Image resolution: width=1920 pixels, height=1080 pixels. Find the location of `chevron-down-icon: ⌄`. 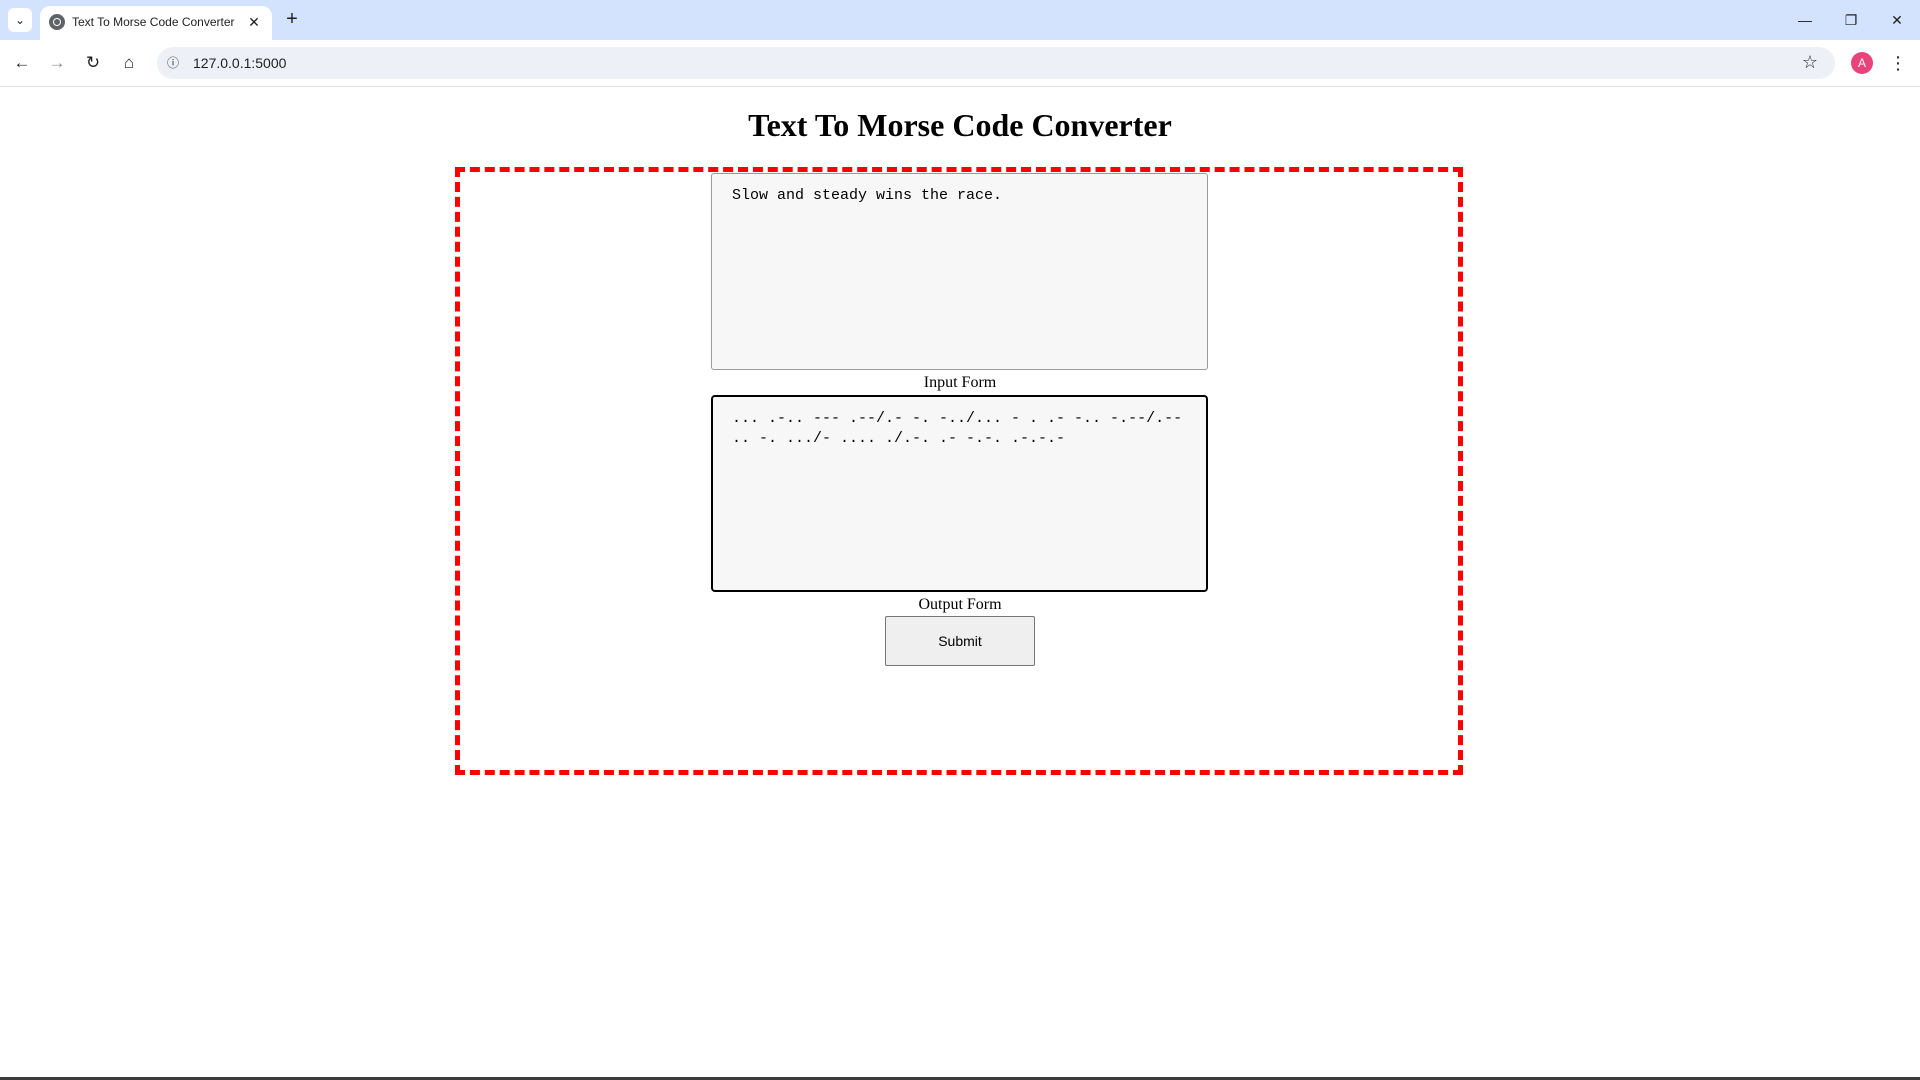

chevron-down-icon: ⌄ is located at coordinates (20, 20).